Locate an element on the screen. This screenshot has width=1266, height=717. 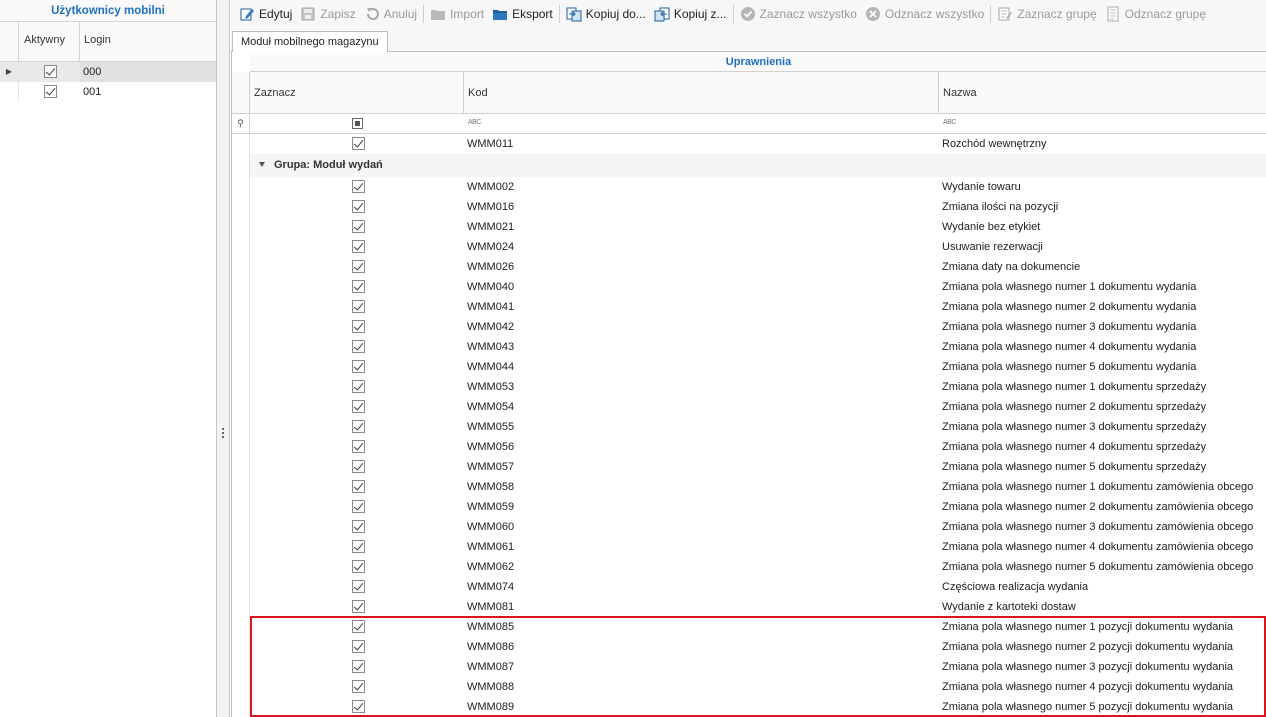
filter-name-text-icon: ABC is located at coordinates (949, 122).